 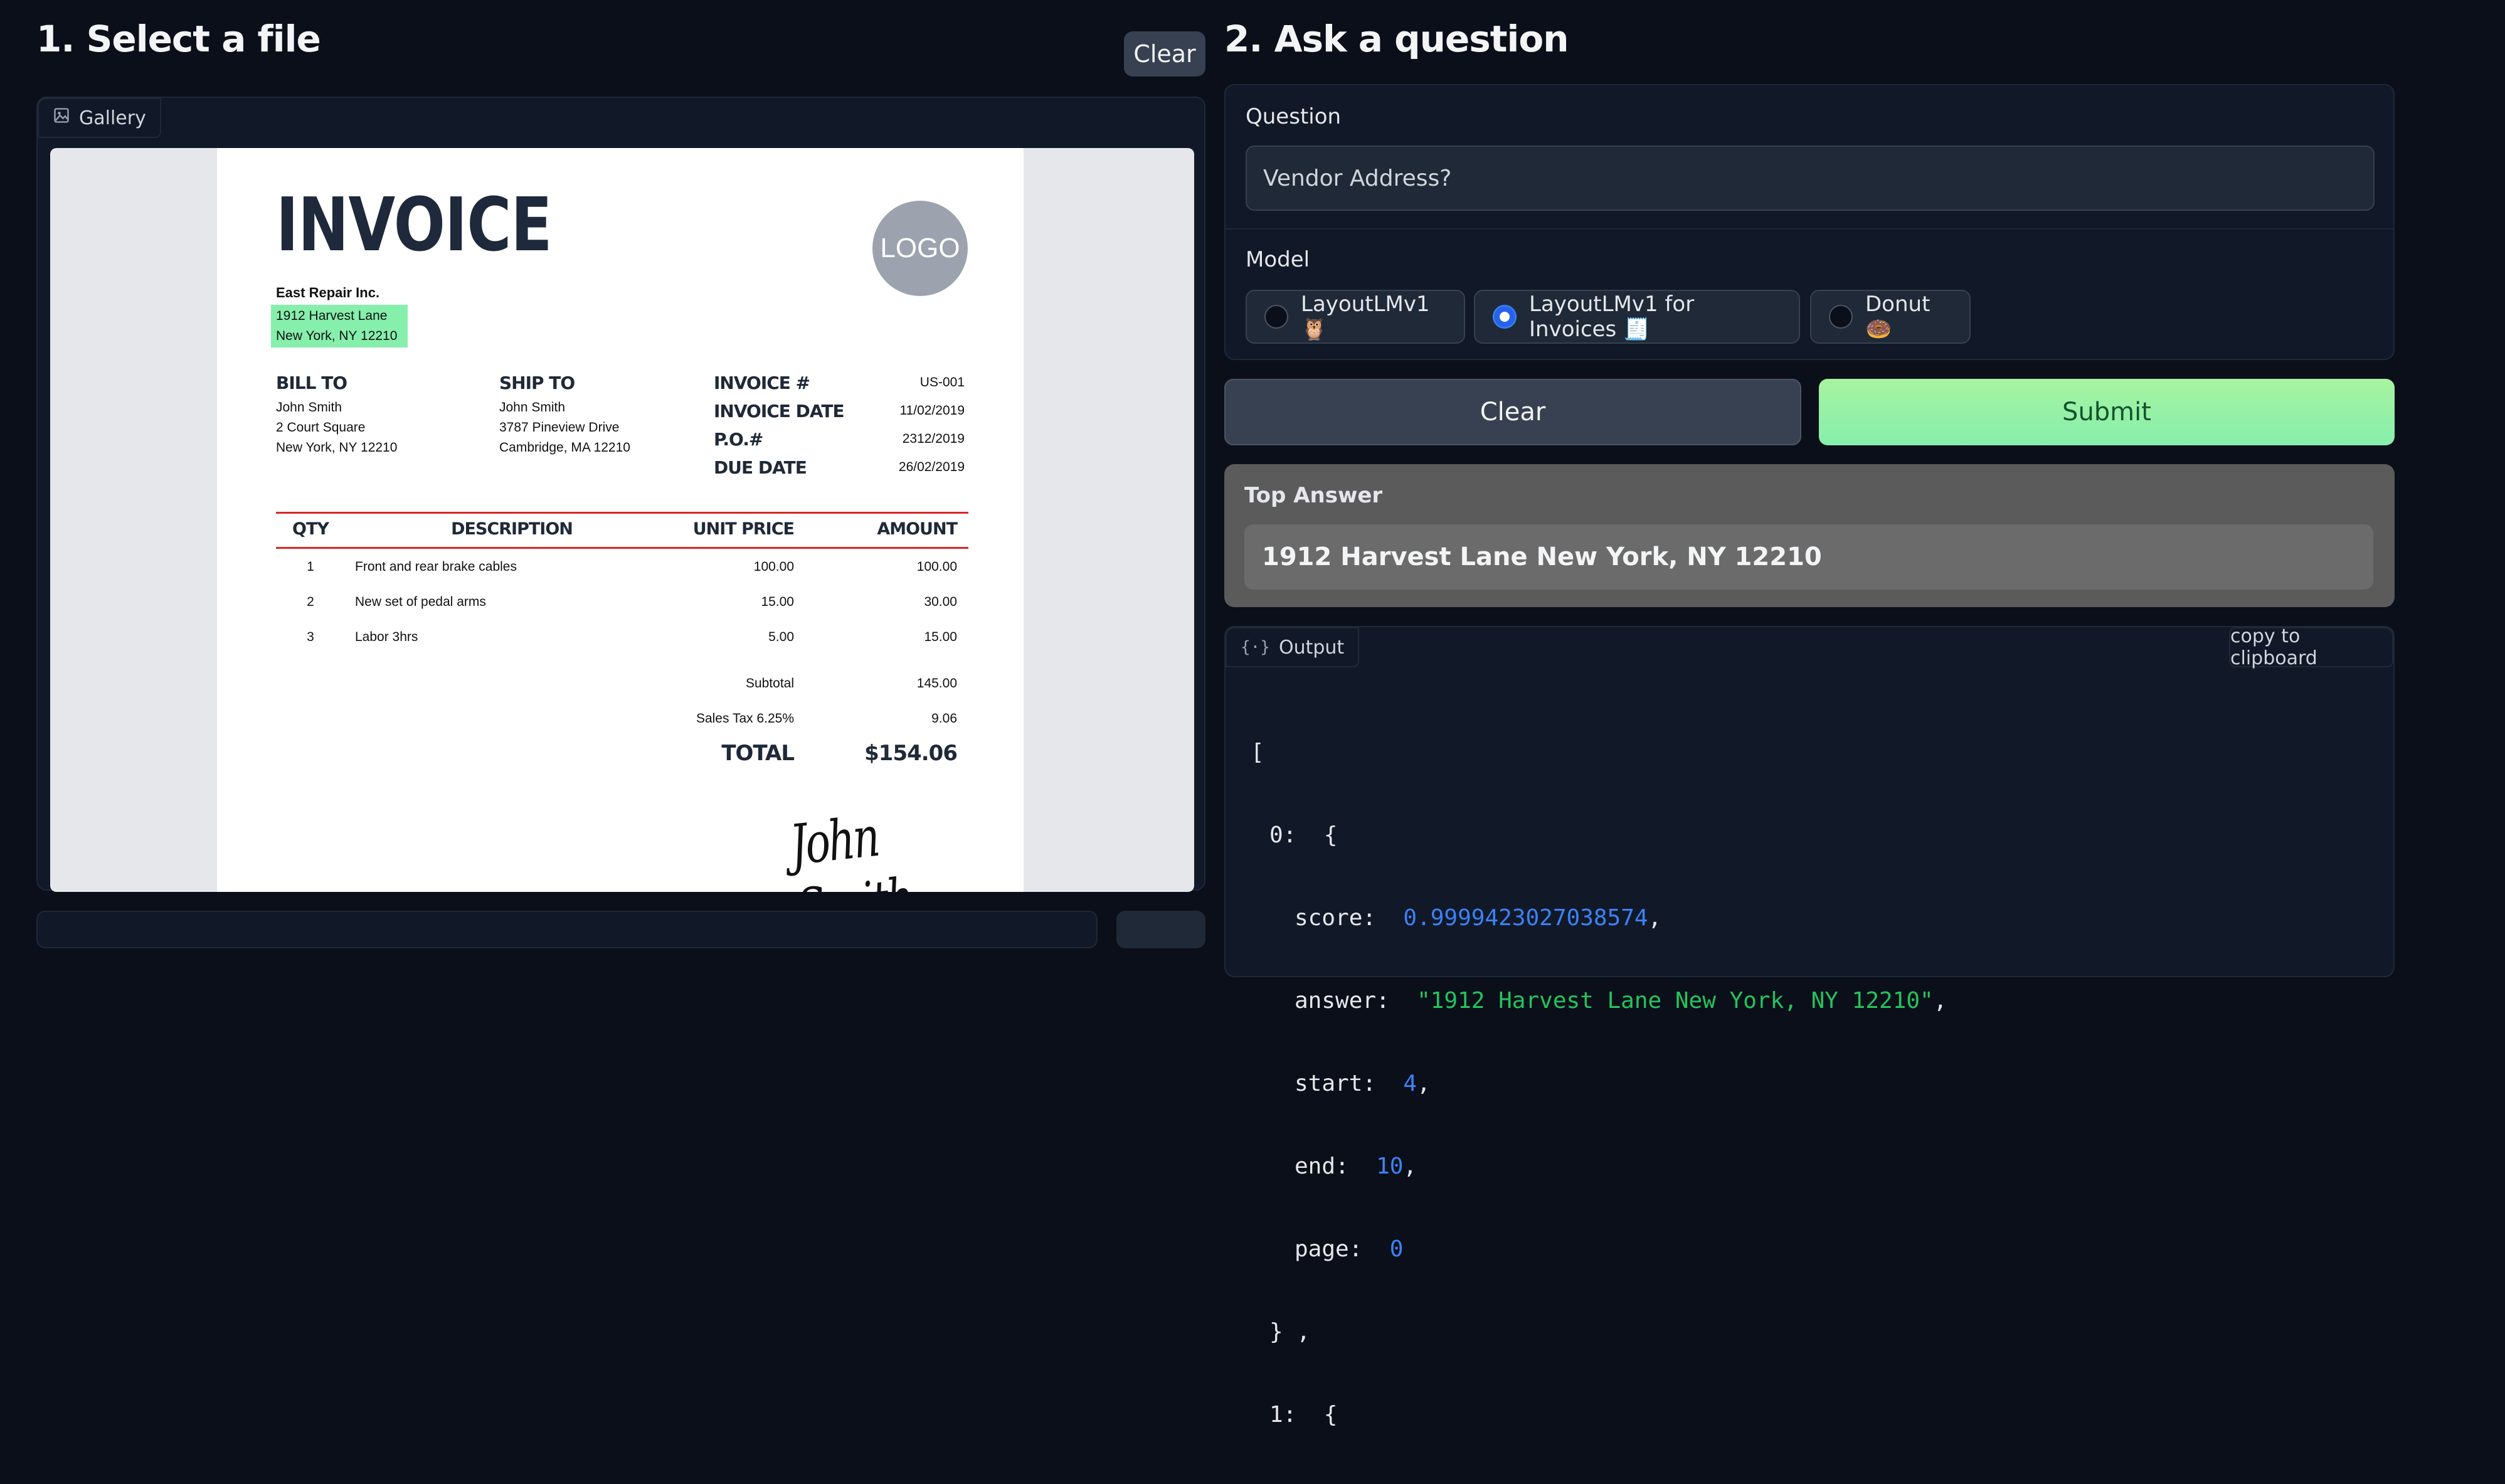 I want to click on meta-value: 11/02/2019, so click(x=932, y=410).